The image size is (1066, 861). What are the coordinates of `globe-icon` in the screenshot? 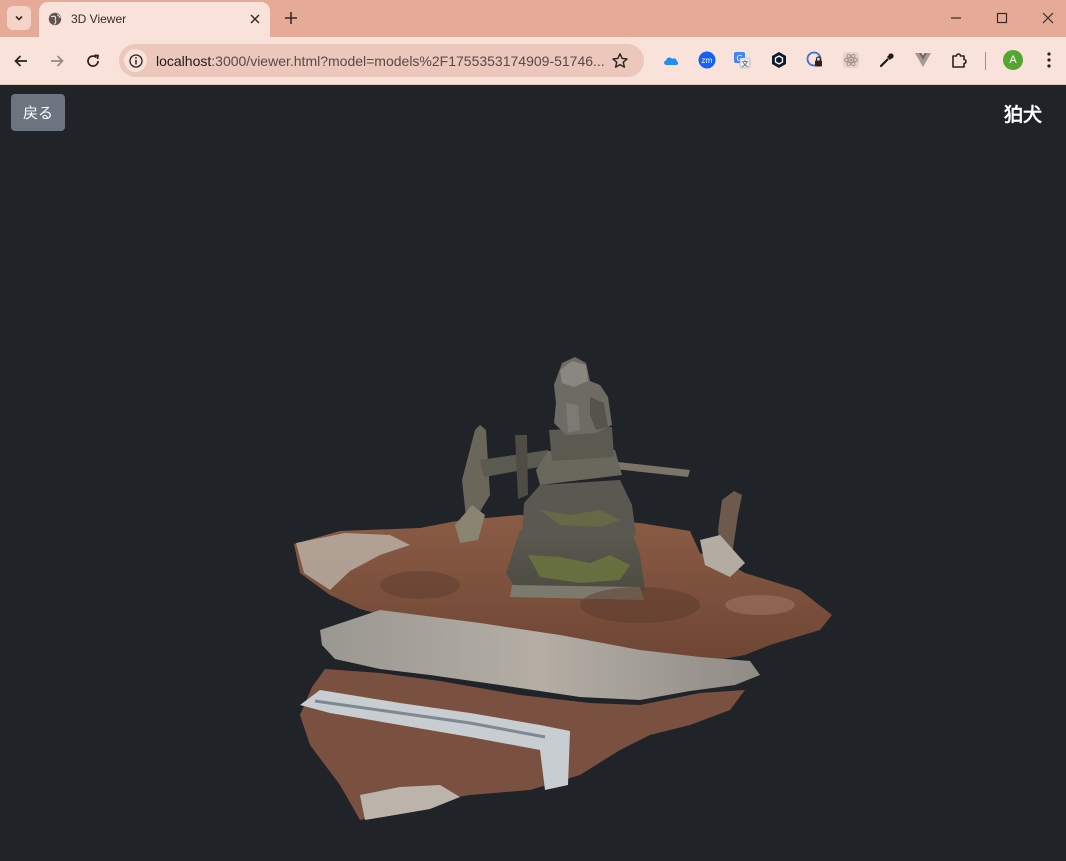 It's located at (55, 19).